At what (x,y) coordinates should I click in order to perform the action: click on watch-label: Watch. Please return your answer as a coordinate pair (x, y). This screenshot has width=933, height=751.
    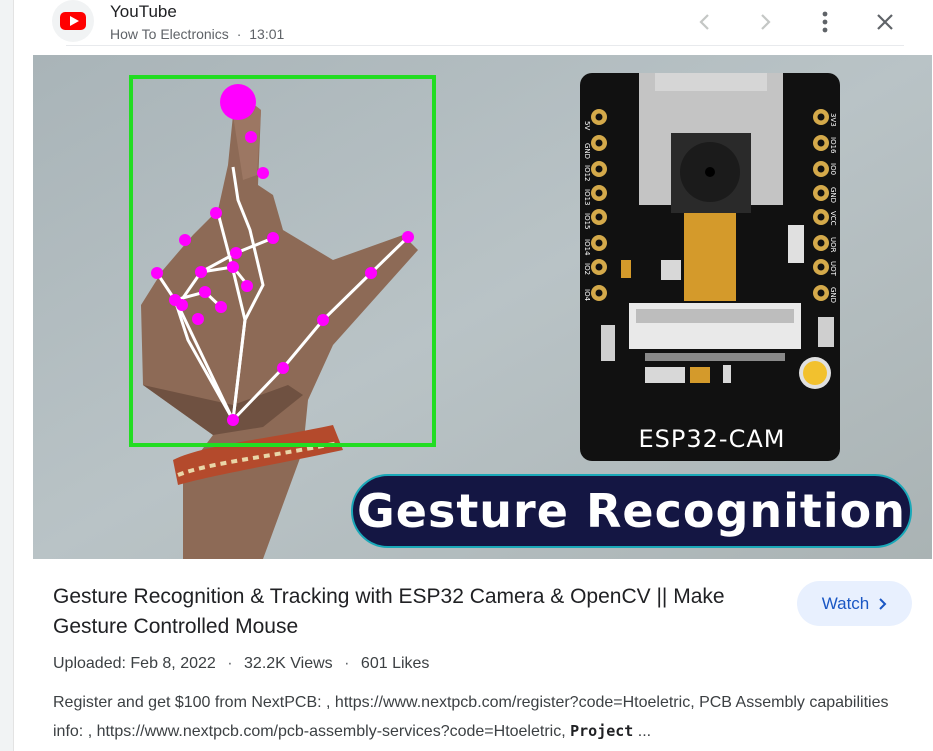
    Looking at the image, I should click on (845, 603).